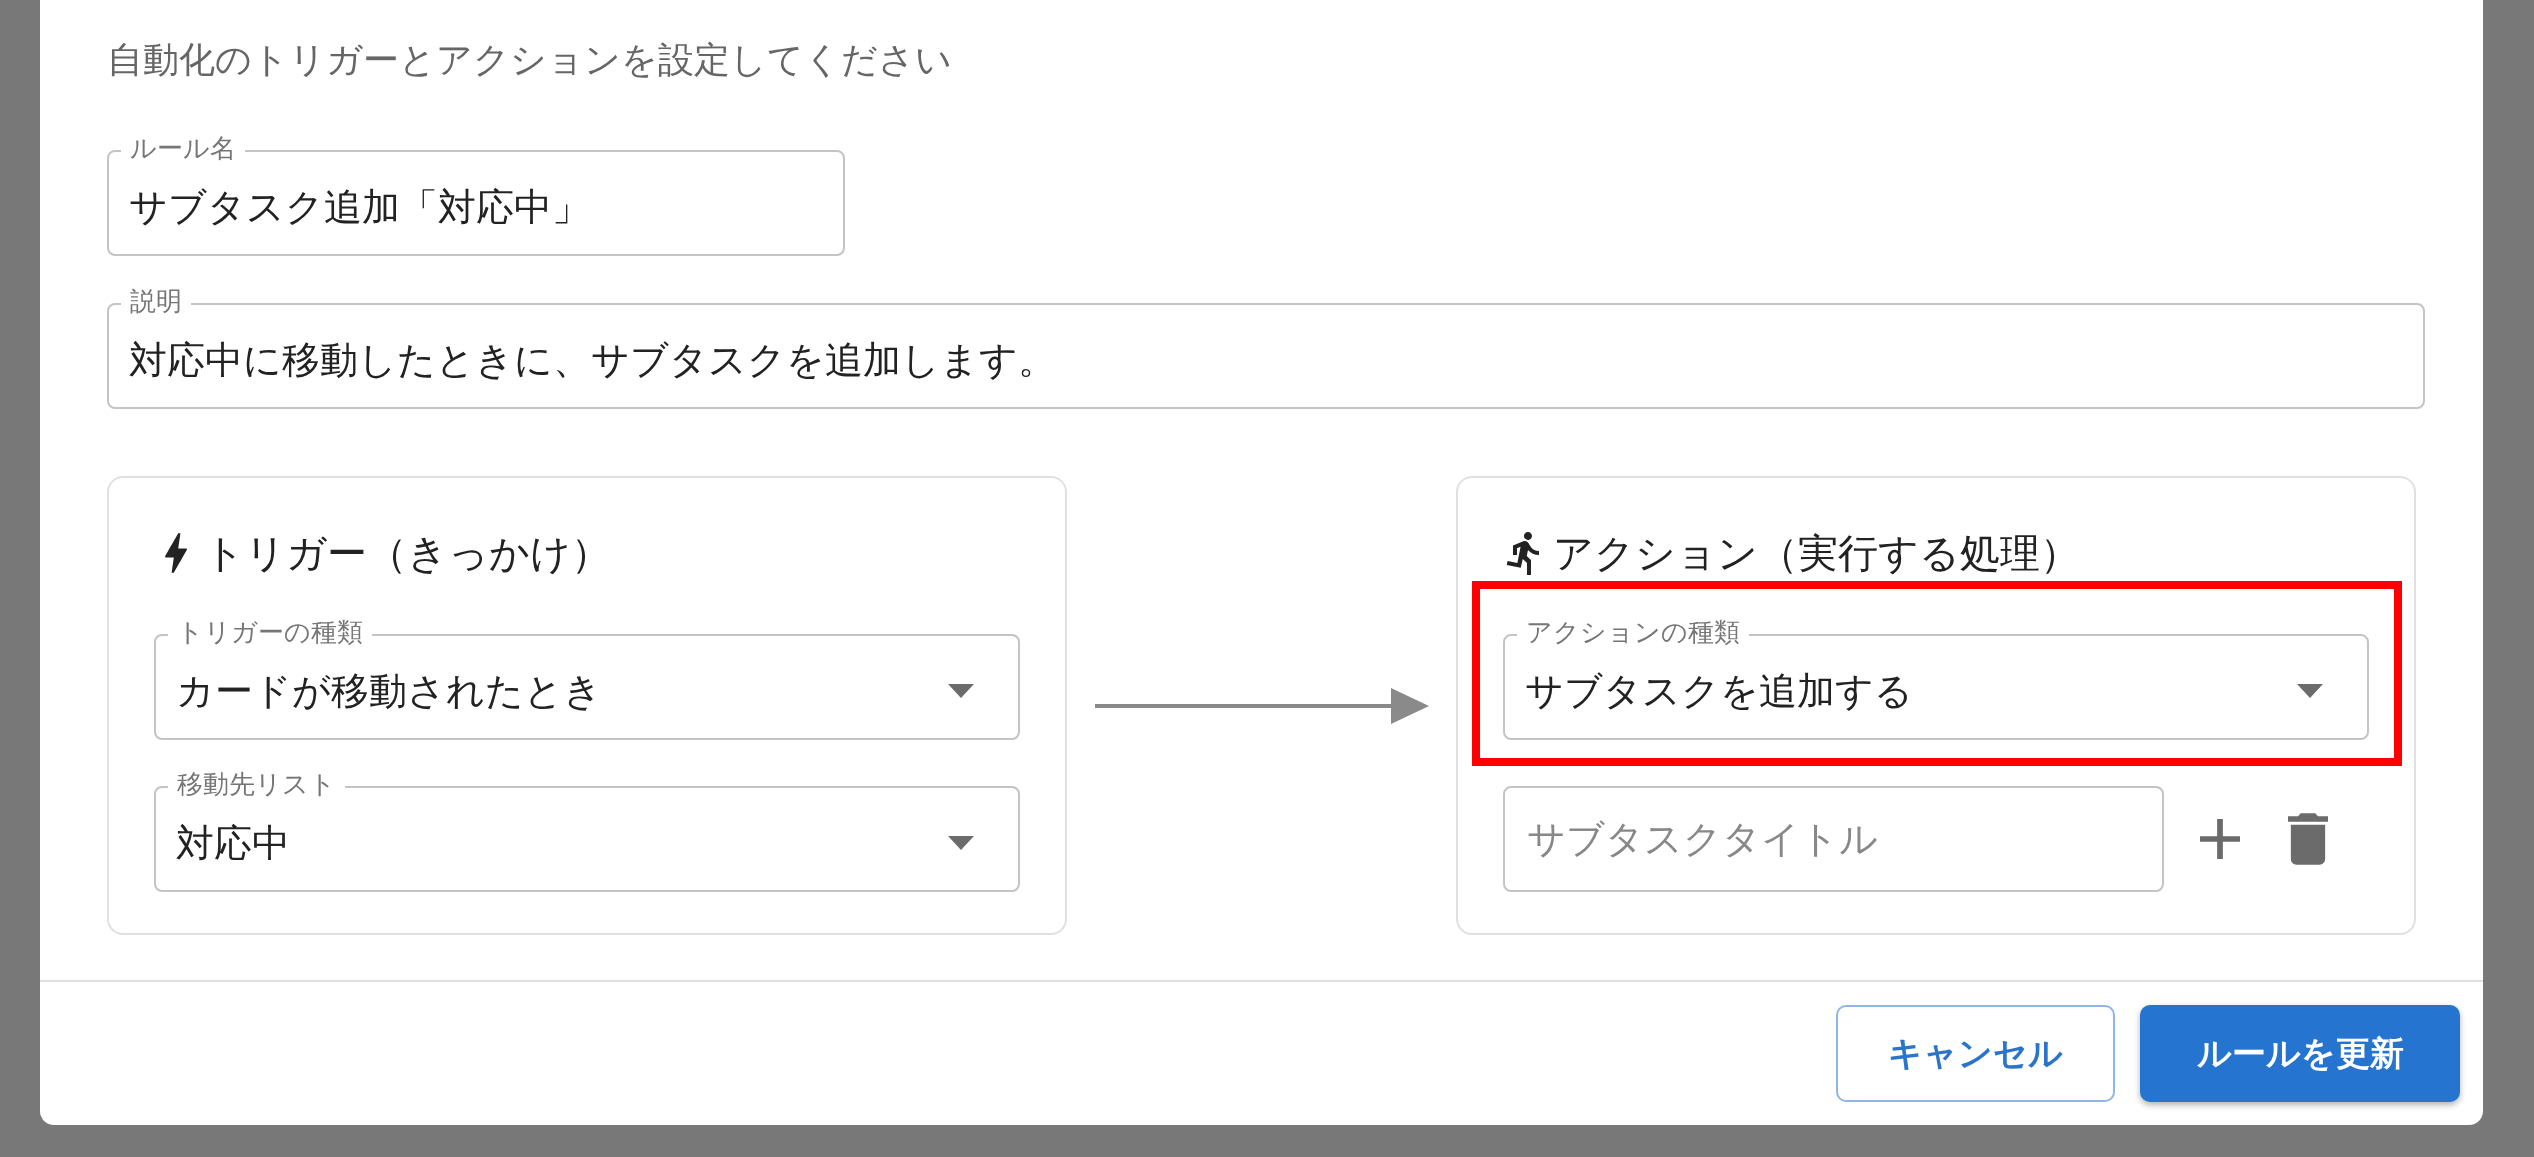 The height and width of the screenshot is (1157, 2534). What do you see at coordinates (1975, 1053) in the screenshot?
I see `cancel-button: キャンセル` at bounding box center [1975, 1053].